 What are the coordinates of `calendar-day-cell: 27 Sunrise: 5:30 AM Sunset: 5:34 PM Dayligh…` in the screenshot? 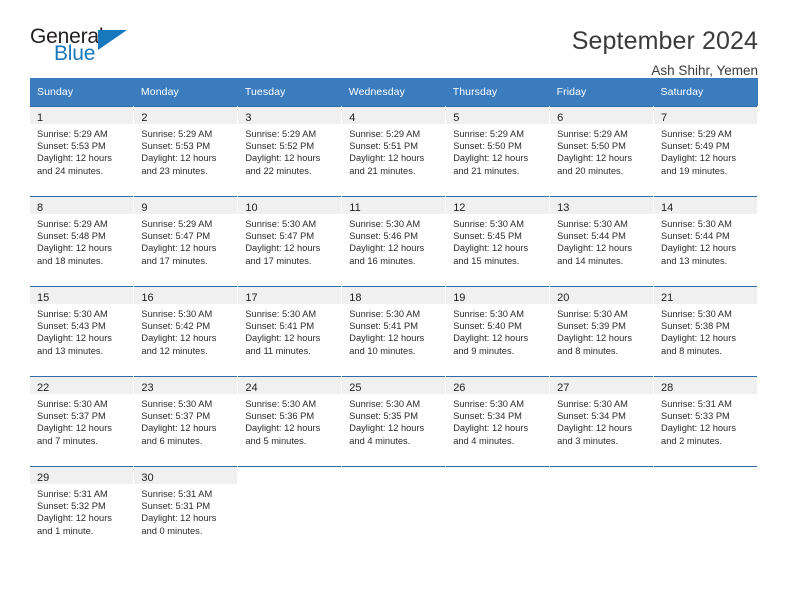 It's located at (602, 421).